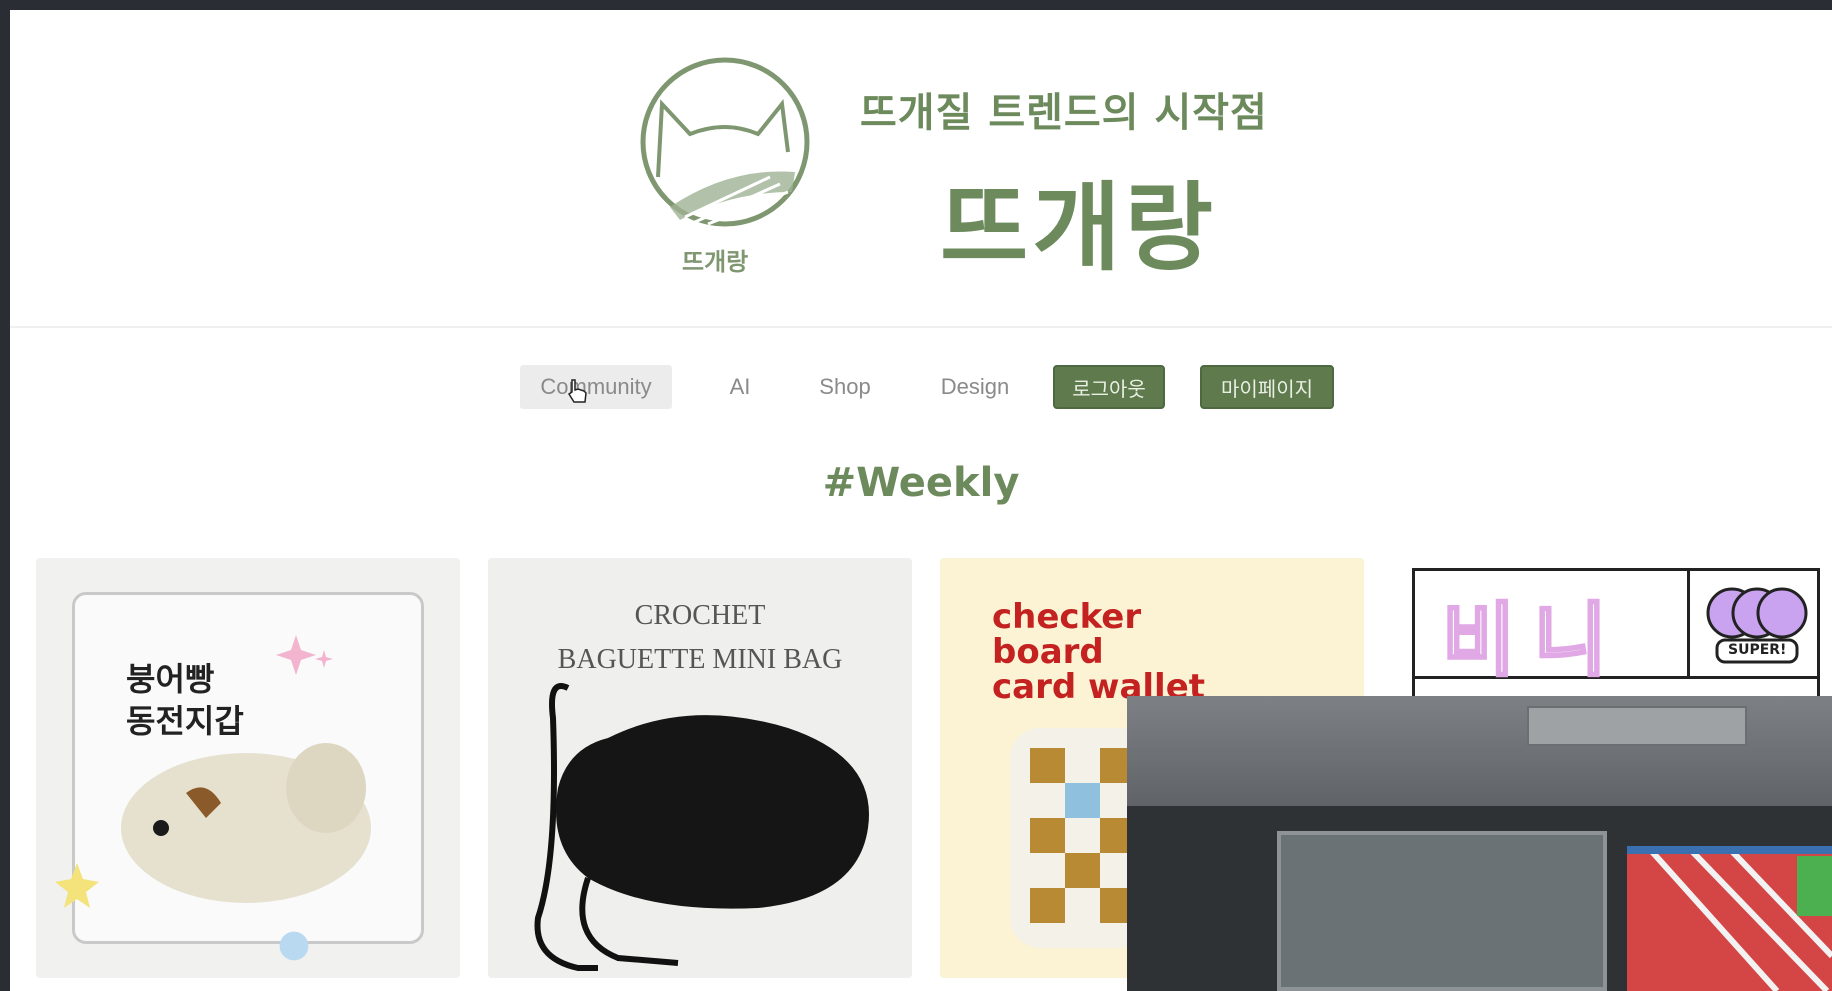  What do you see at coordinates (77, 885) in the screenshot?
I see `star-icon` at bounding box center [77, 885].